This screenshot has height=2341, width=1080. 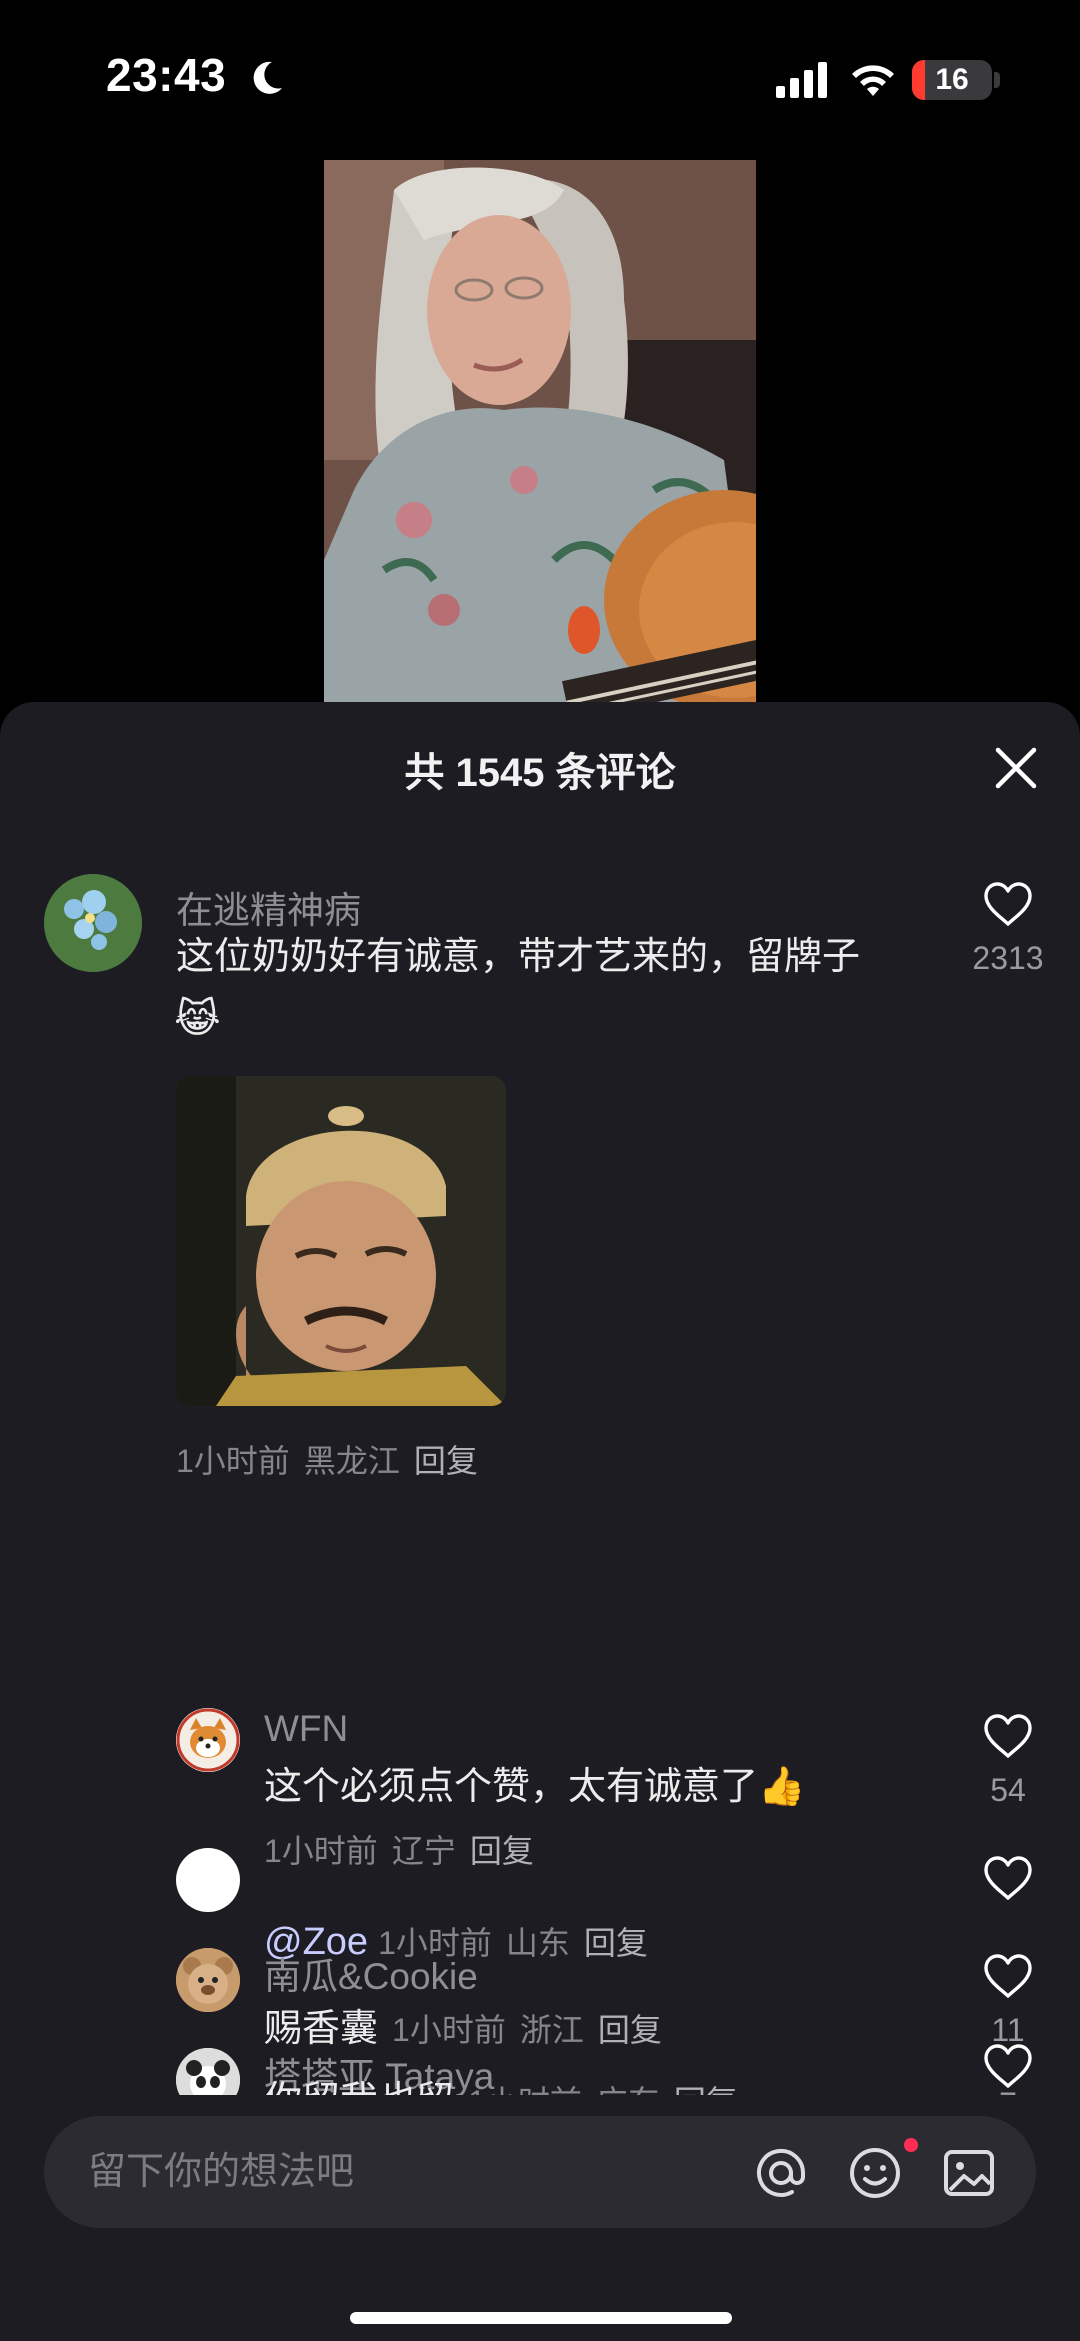 I want to click on reply-text-body: 赐香囊, so click(x=321, y=2029).